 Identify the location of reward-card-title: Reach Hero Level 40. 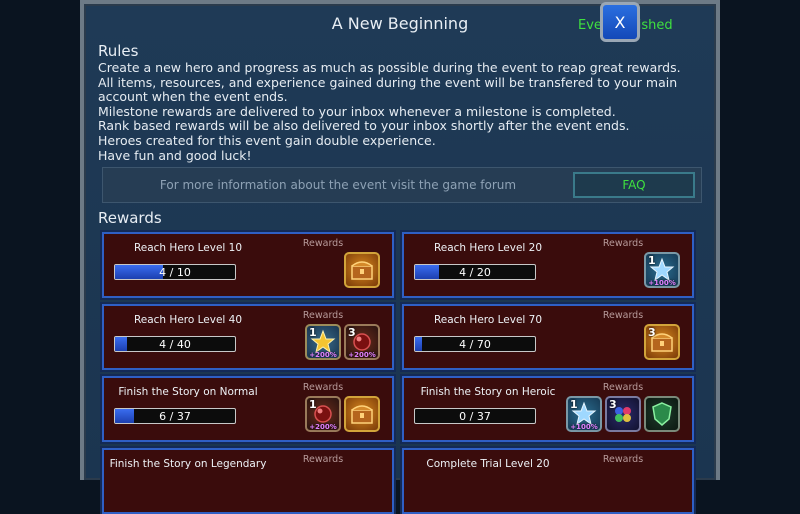
(188, 320).